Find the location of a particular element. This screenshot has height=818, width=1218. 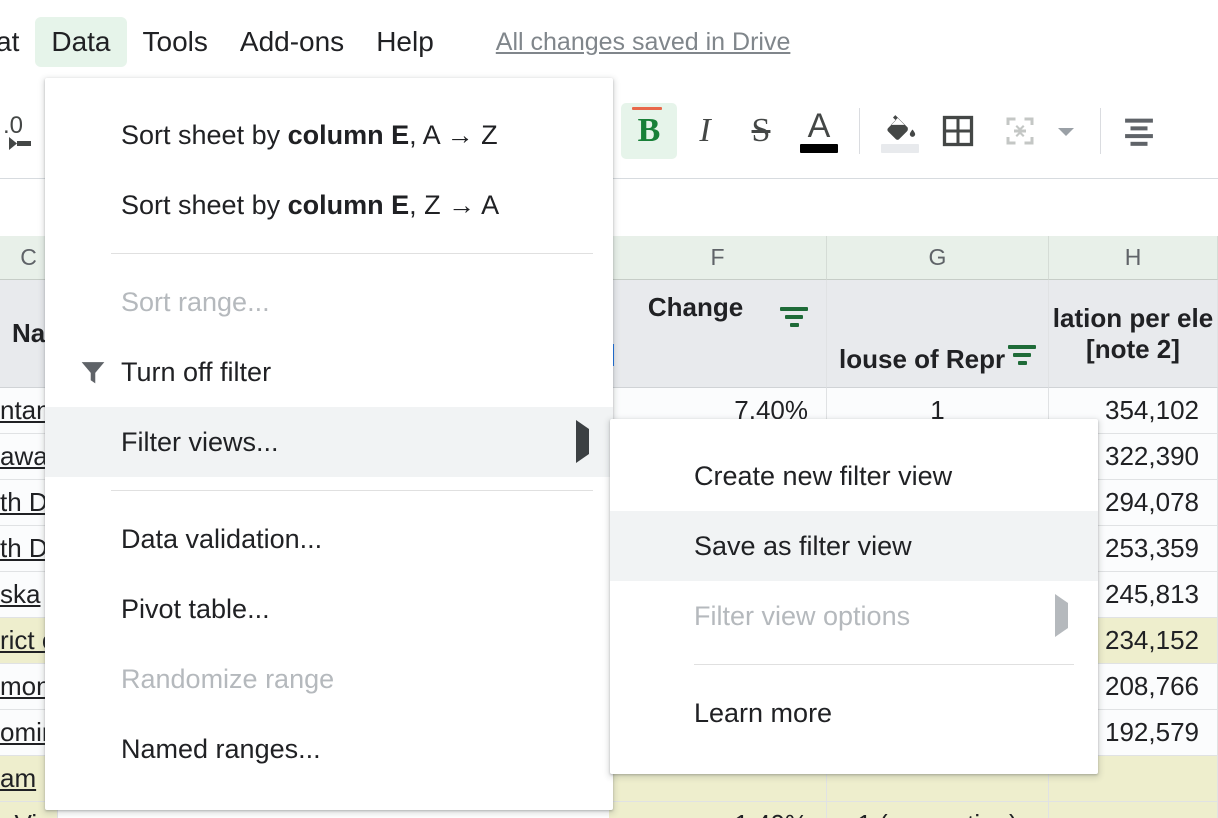

menu-help: Help is located at coordinates (405, 42).